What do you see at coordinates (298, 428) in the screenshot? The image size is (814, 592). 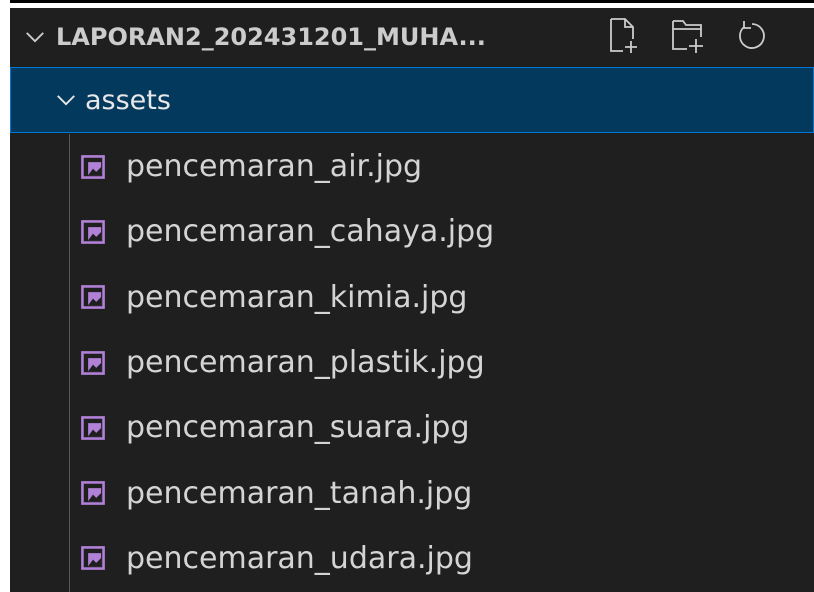 I see `file-label: pencemaran_suara.jpg` at bounding box center [298, 428].